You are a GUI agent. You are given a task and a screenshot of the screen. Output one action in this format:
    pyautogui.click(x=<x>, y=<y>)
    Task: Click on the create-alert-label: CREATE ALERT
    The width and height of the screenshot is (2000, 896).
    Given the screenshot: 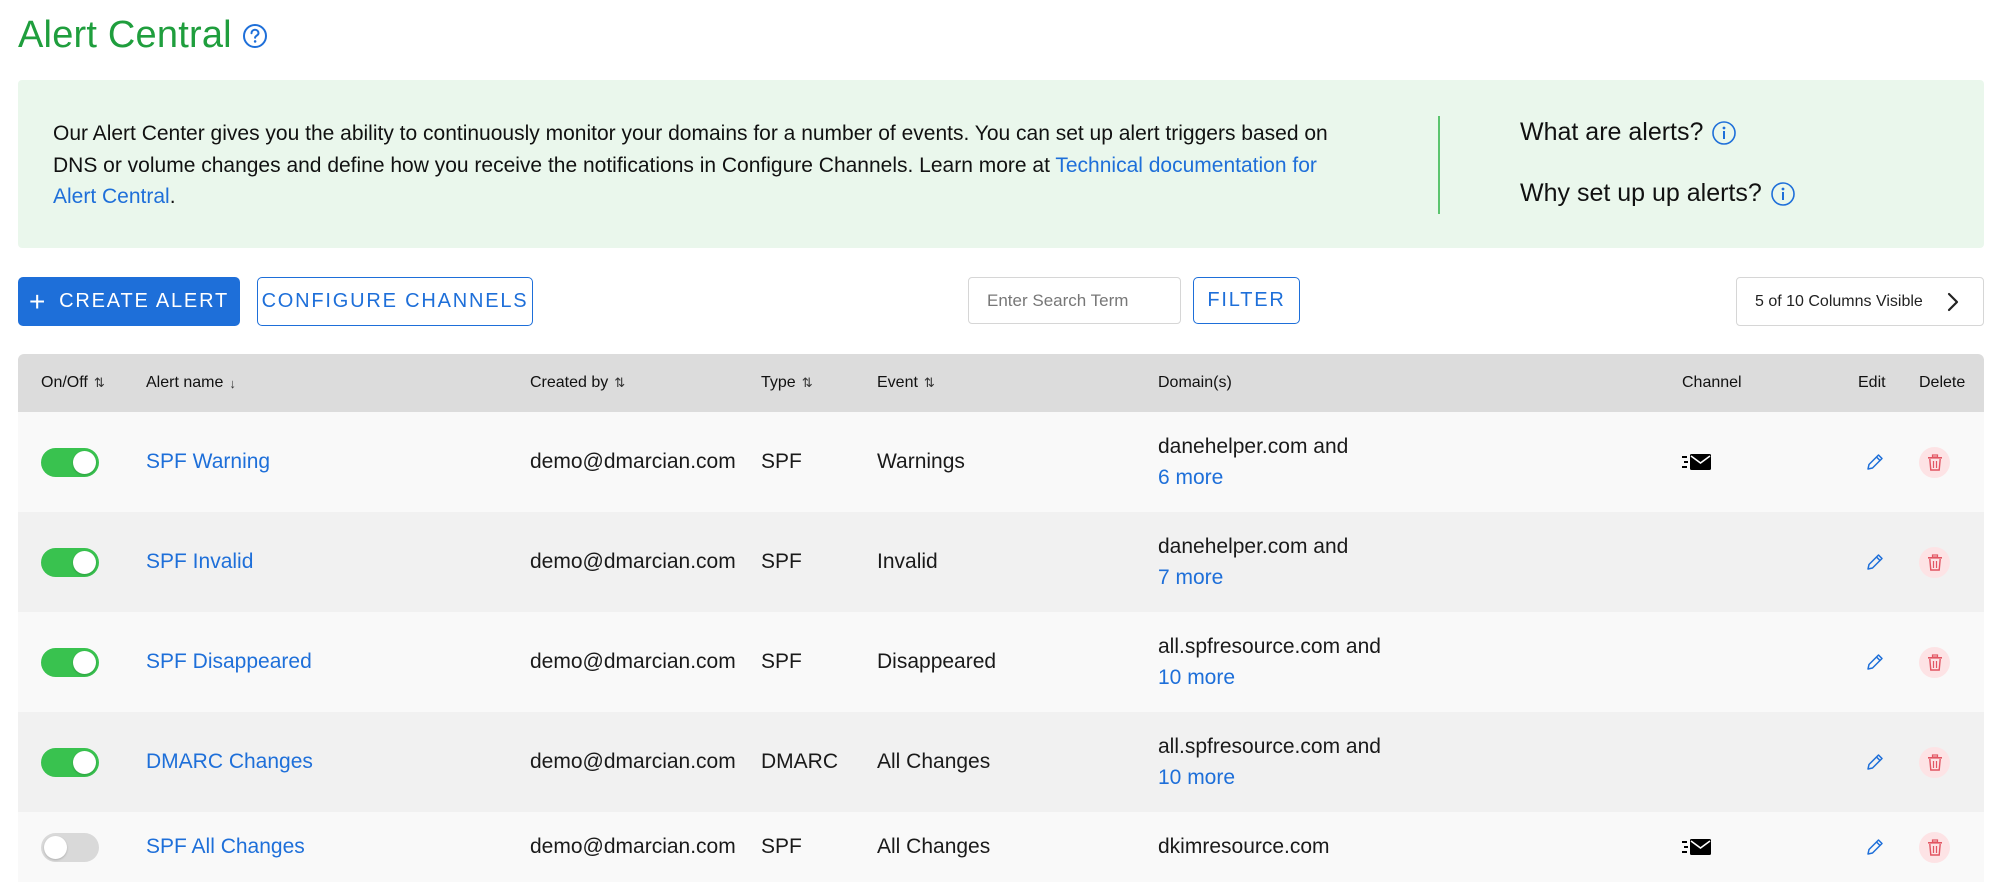 What is the action you would take?
    pyautogui.click(x=144, y=301)
    